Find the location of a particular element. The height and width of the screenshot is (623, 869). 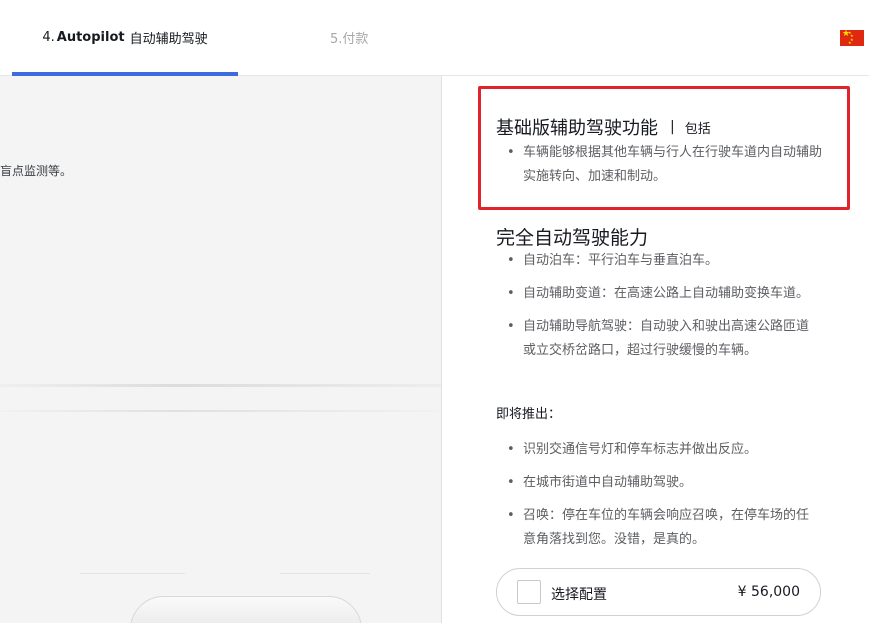

included-label: 包括 is located at coordinates (697, 129).